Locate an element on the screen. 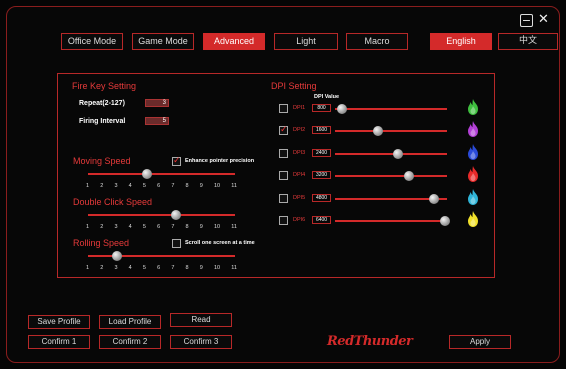  green-flame-icon is located at coordinates (473, 107).